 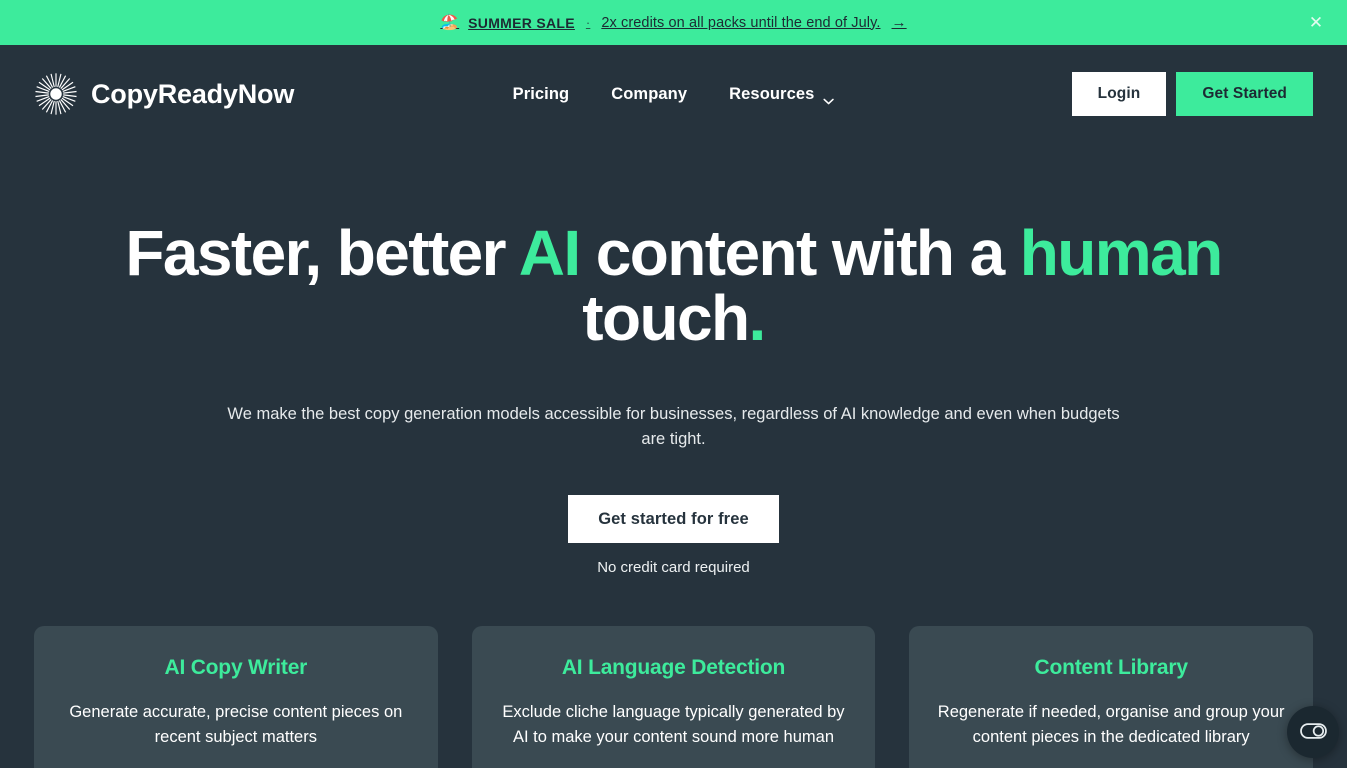 What do you see at coordinates (450, 22) in the screenshot?
I see `beach-emoji: 🏖️` at bounding box center [450, 22].